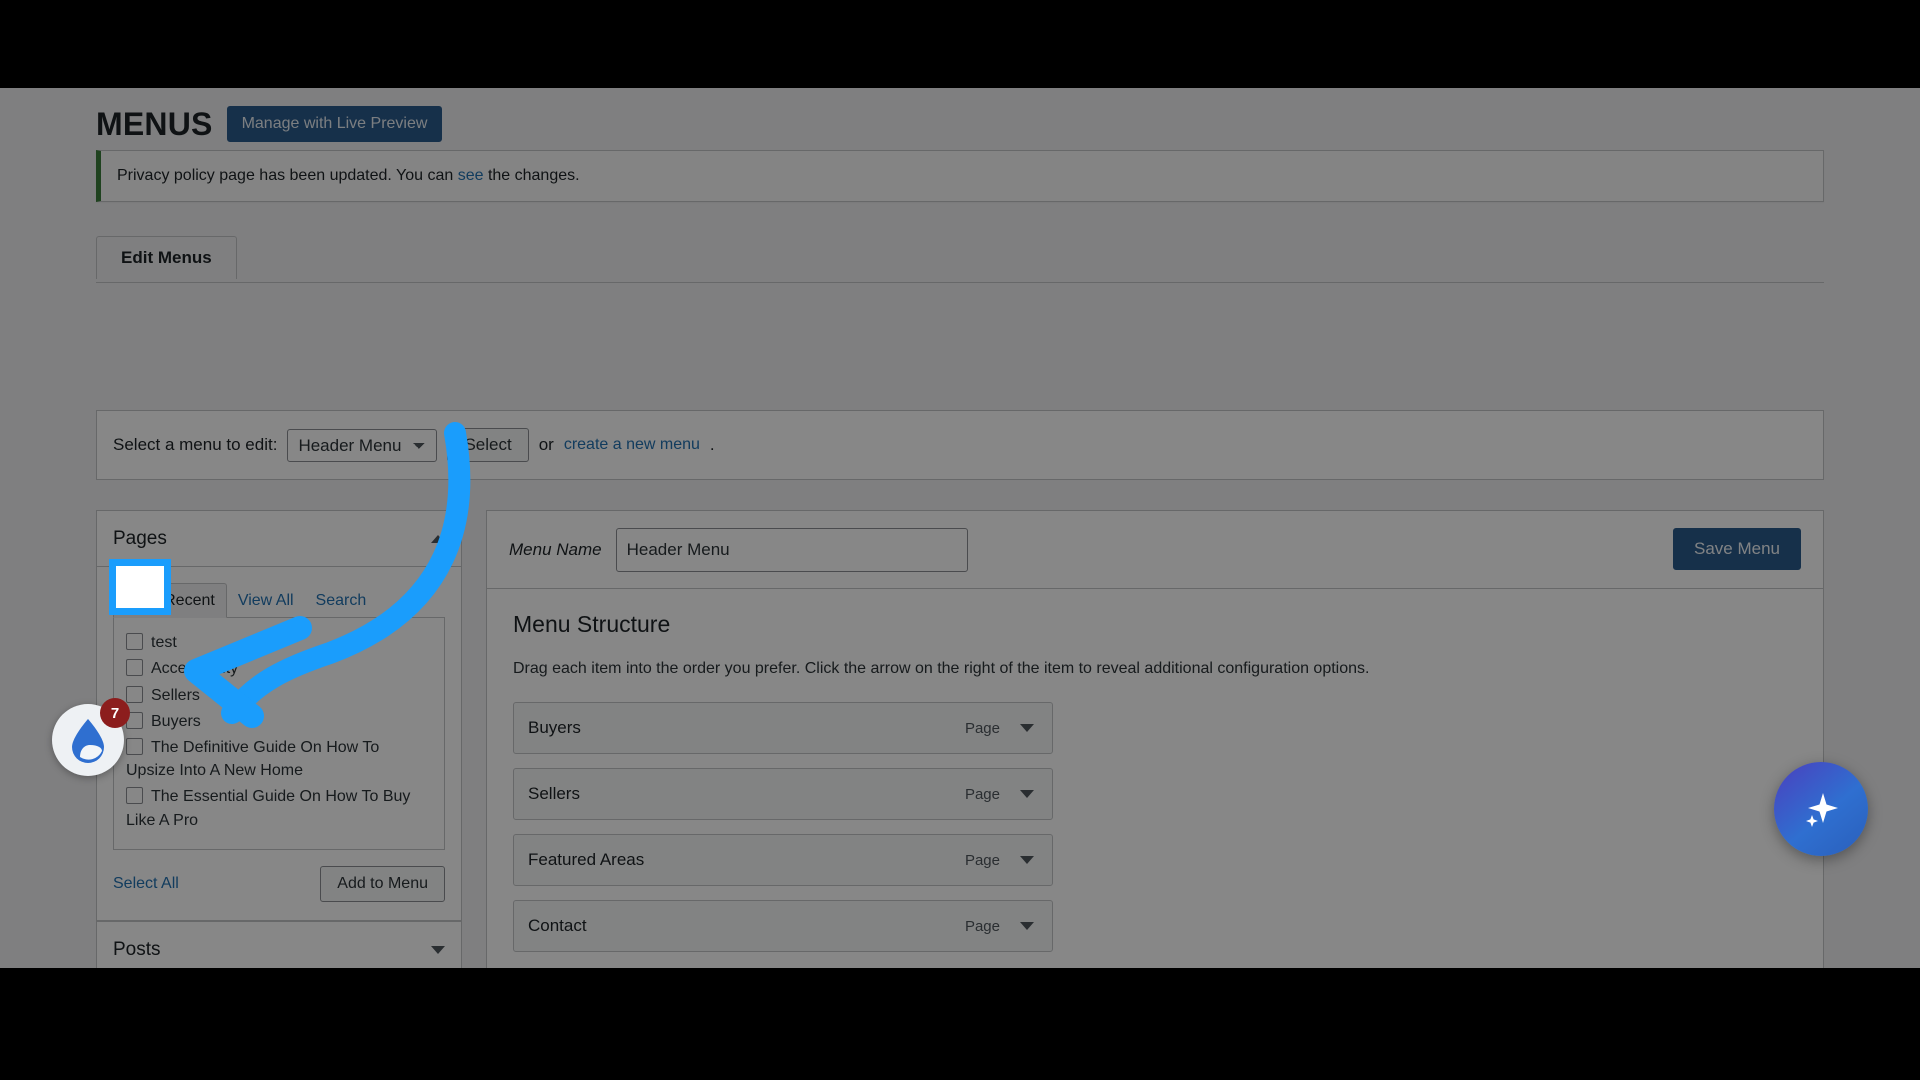 The height and width of the screenshot is (1080, 1920). What do you see at coordinates (279, 539) in the screenshot?
I see `pages-panel-header: Pages` at bounding box center [279, 539].